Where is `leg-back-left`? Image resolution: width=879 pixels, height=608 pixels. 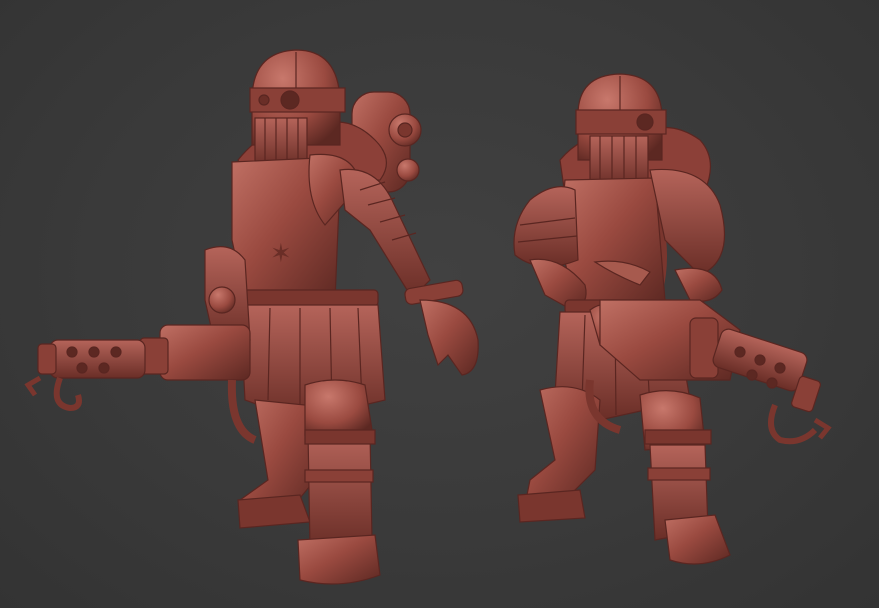 leg-back-left is located at coordinates (276, 464).